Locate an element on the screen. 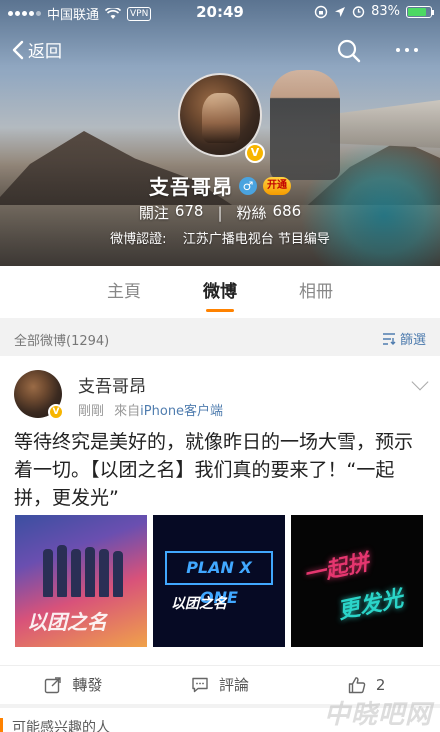 The width and height of the screenshot is (440, 732). more-icon is located at coordinates (398, 50).